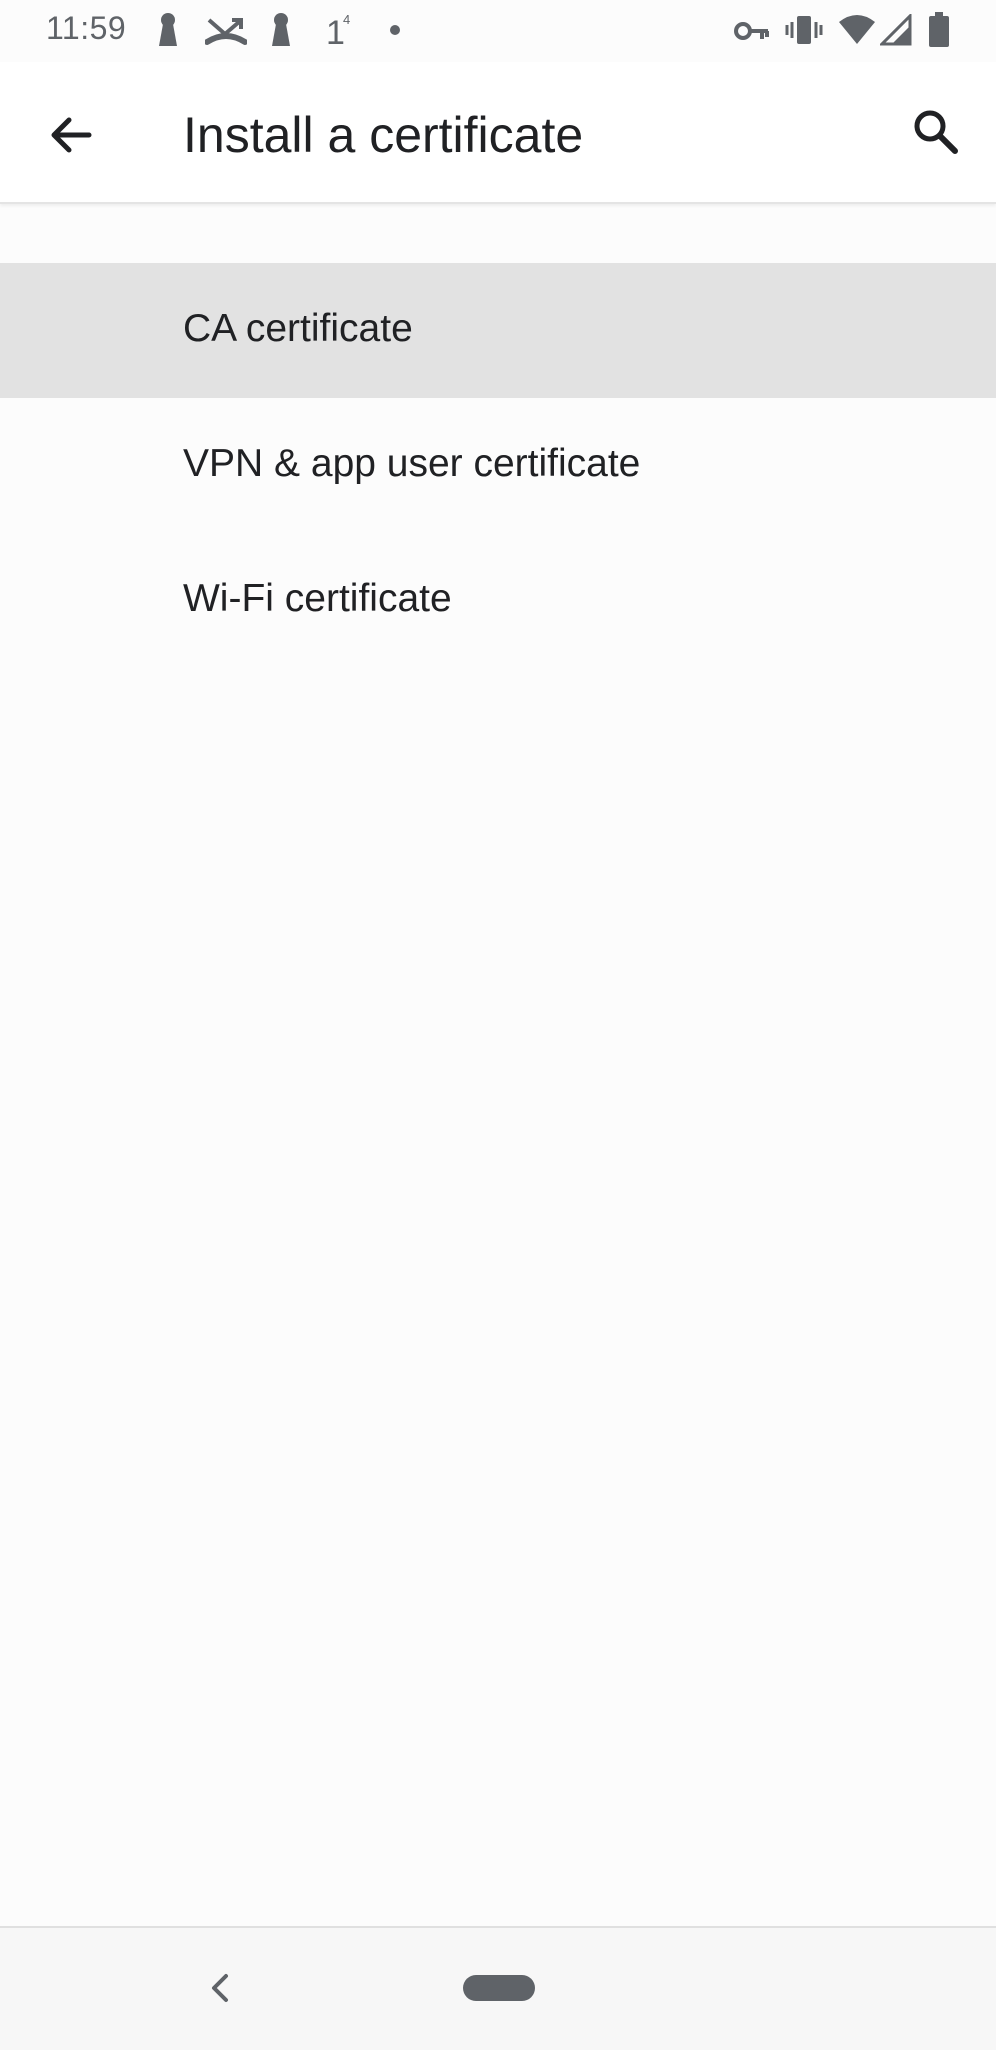  I want to click on page-title: Install a certificate, so click(383, 135).